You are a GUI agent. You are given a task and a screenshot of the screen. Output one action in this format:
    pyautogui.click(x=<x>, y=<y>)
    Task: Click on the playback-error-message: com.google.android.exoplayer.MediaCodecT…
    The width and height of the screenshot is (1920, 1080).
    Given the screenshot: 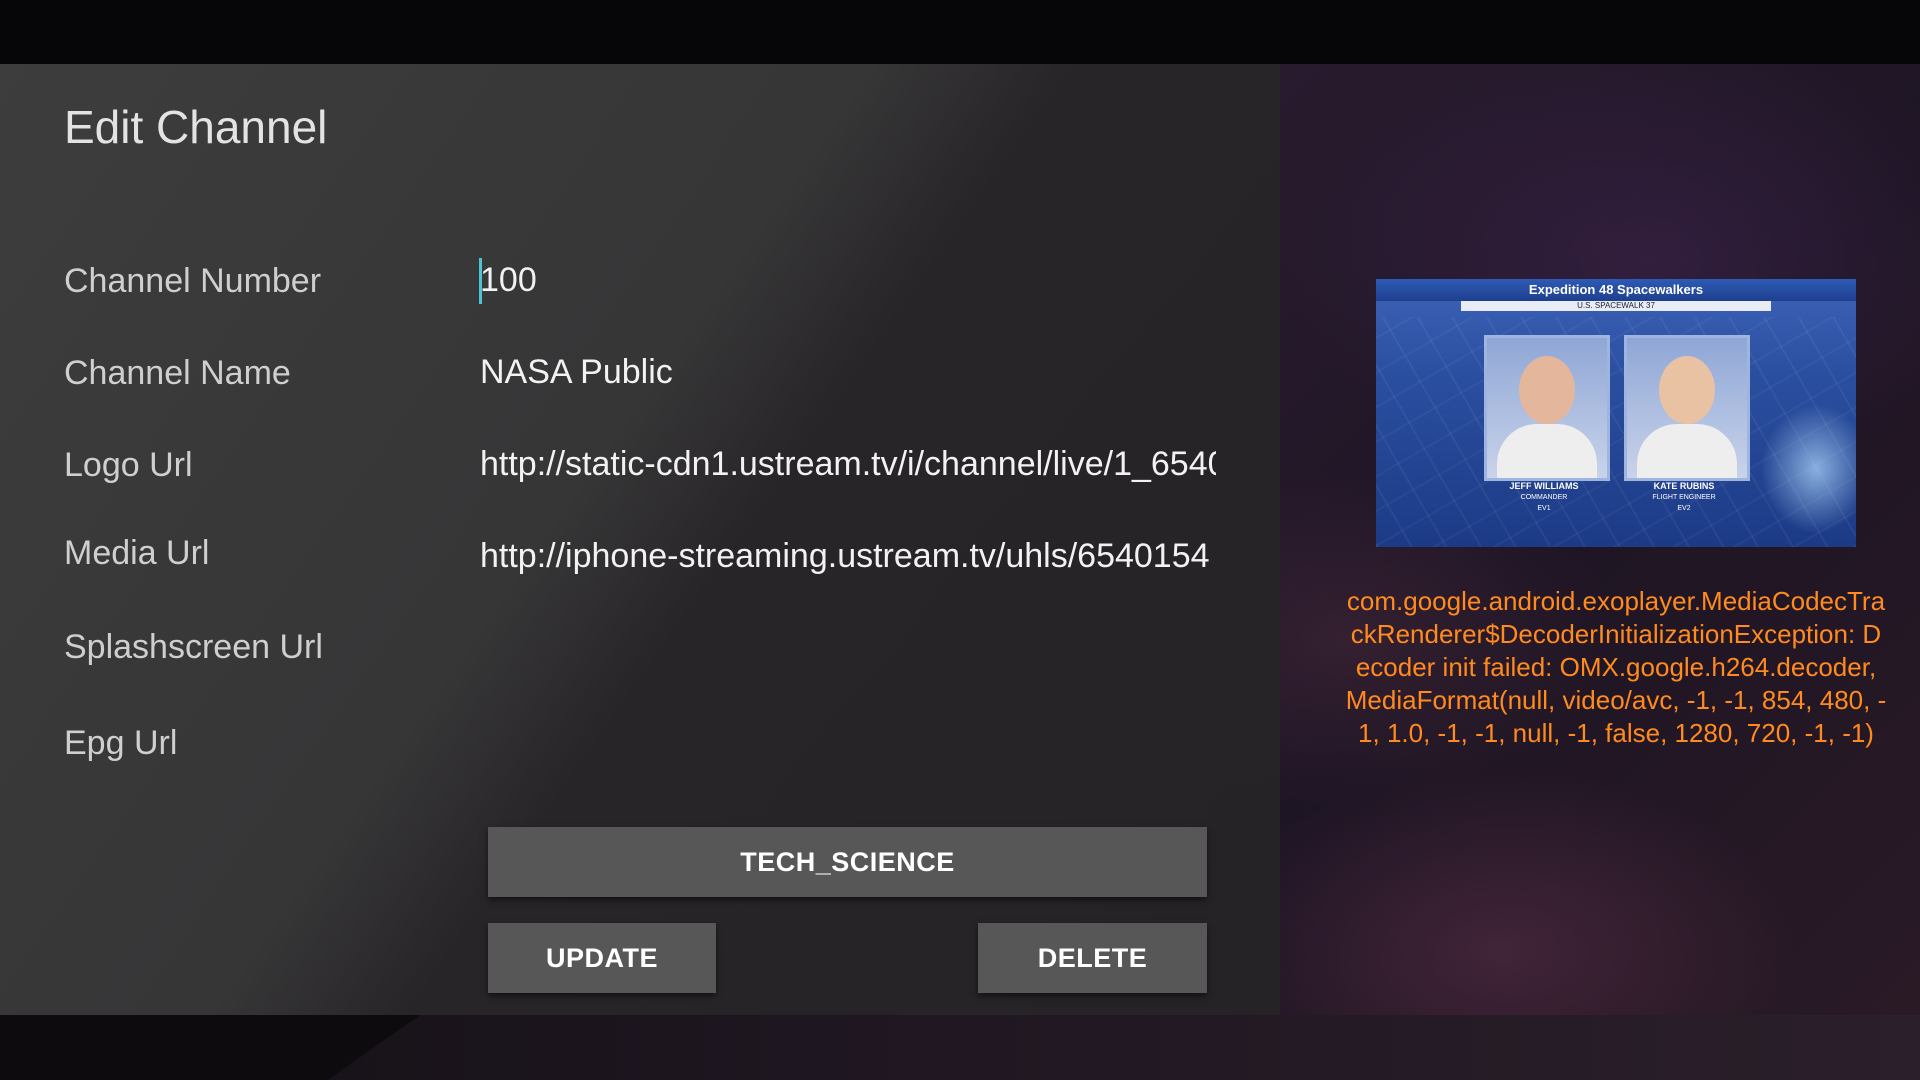 What is the action you would take?
    pyautogui.click(x=1616, y=667)
    